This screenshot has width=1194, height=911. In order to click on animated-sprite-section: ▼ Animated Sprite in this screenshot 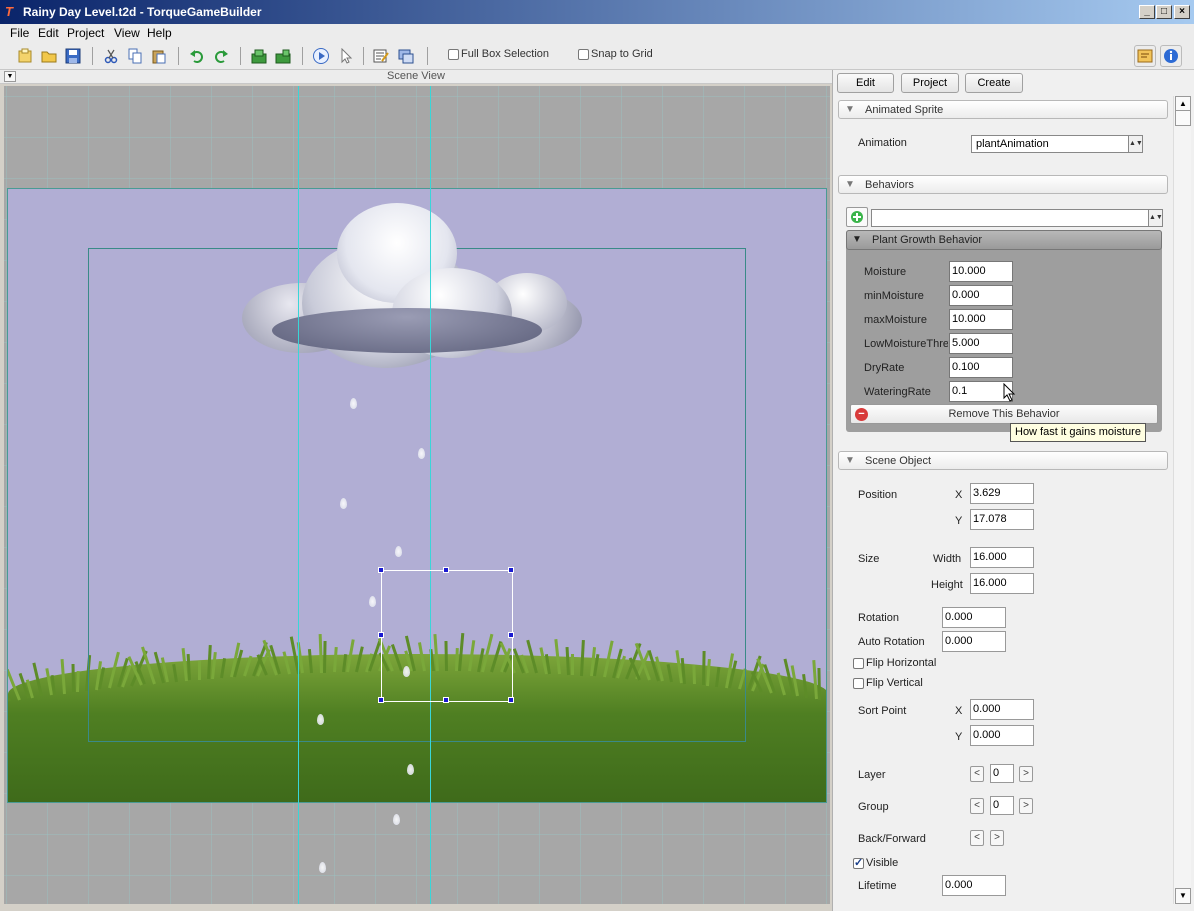, I will do `click(1003, 109)`.